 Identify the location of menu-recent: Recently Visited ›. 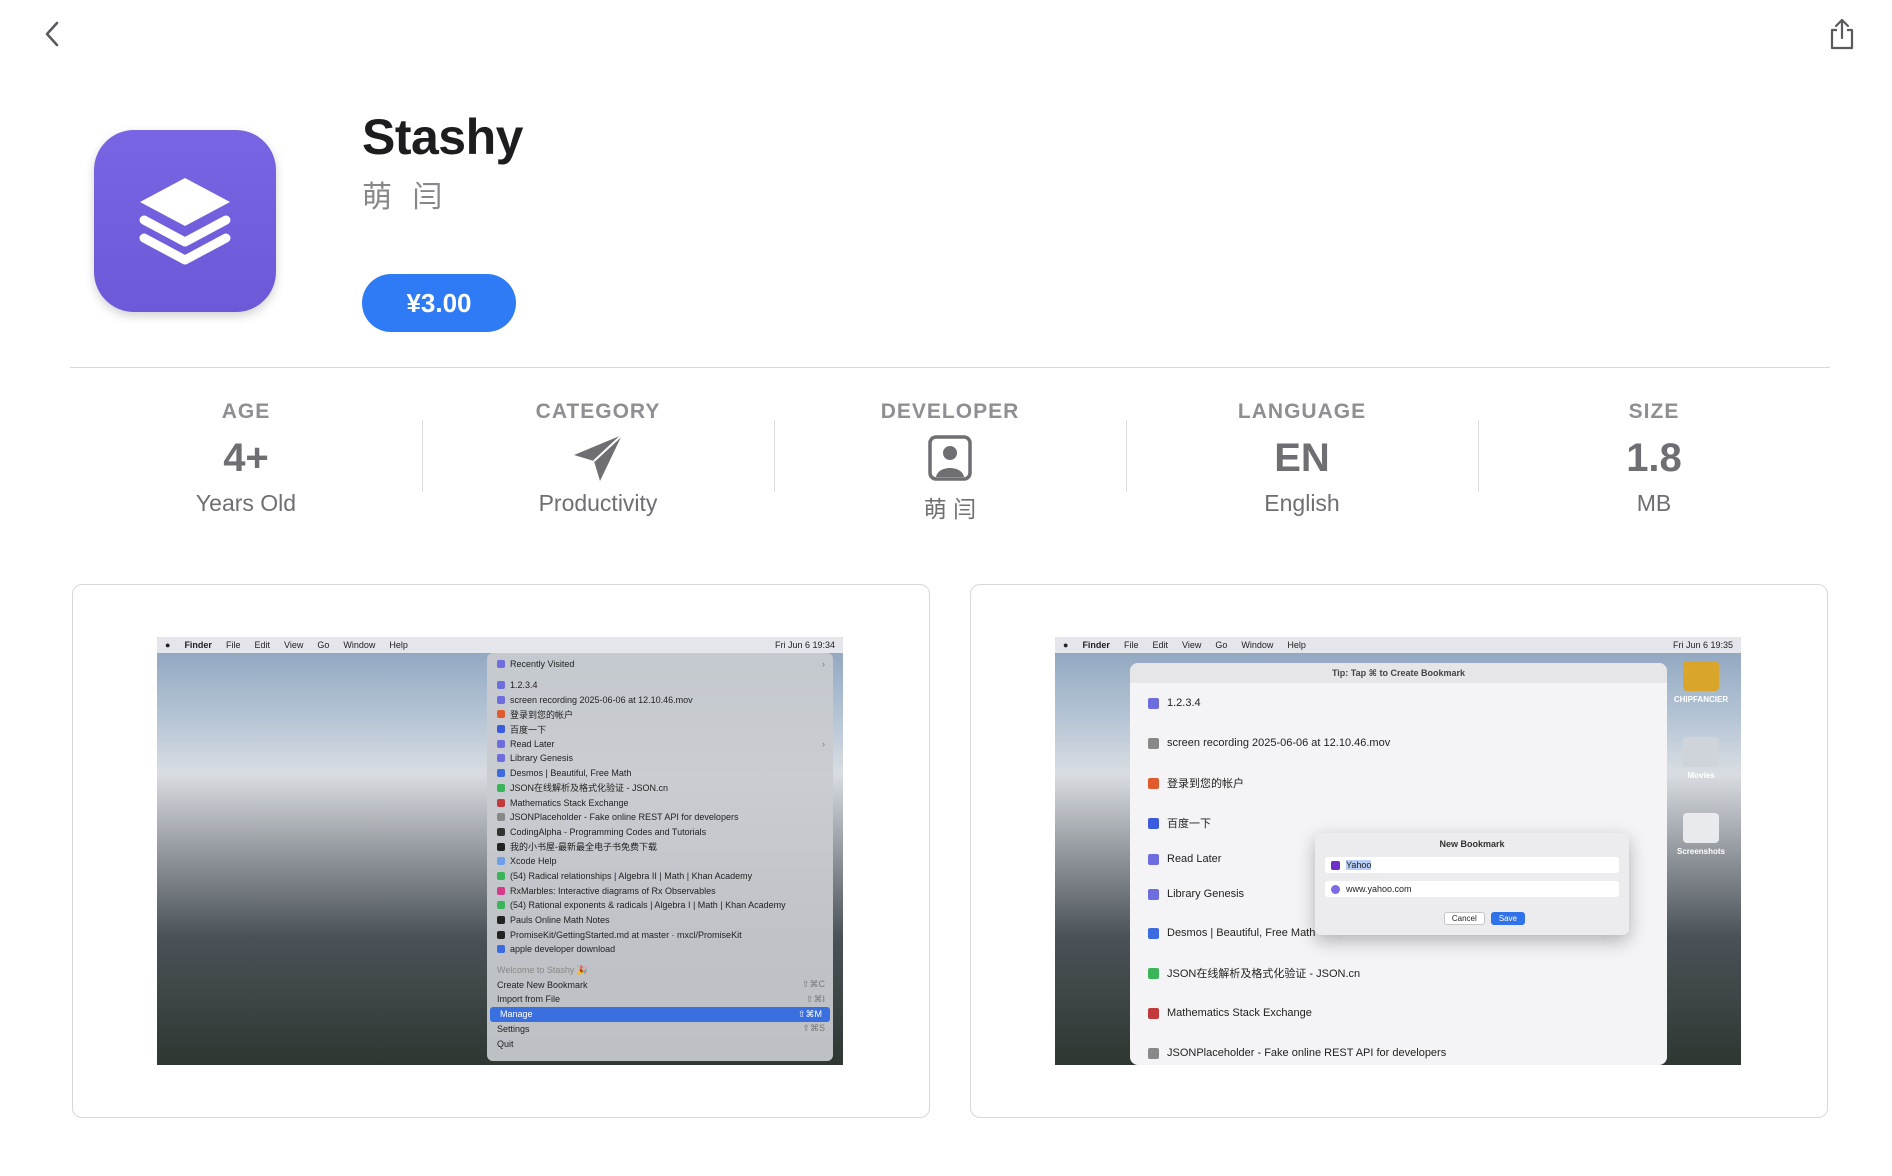
(660, 664).